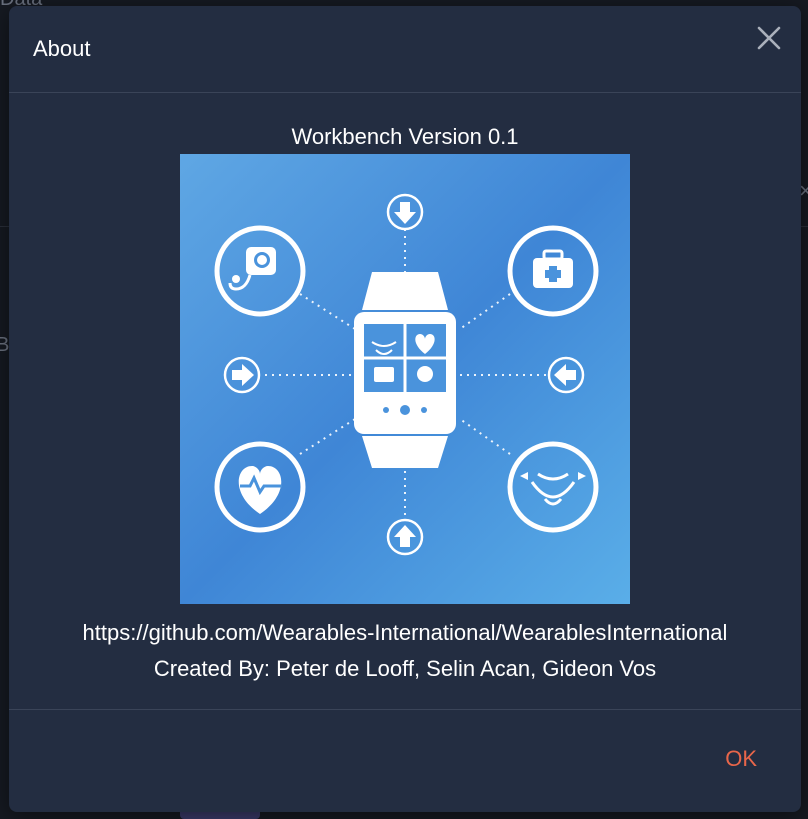 The height and width of the screenshot is (819, 808). I want to click on dialog-title: About, so click(62, 48).